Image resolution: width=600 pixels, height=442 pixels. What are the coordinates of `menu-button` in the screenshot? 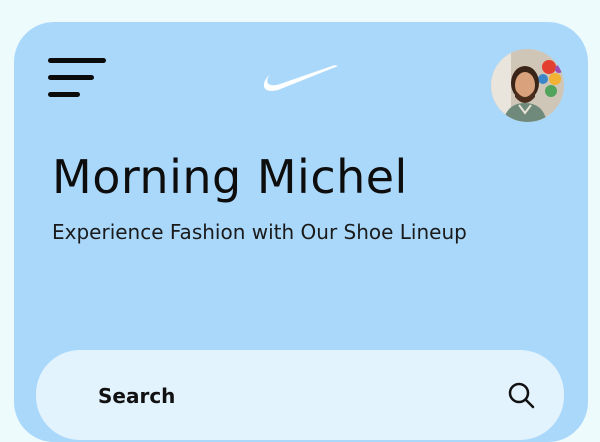 It's located at (78, 79).